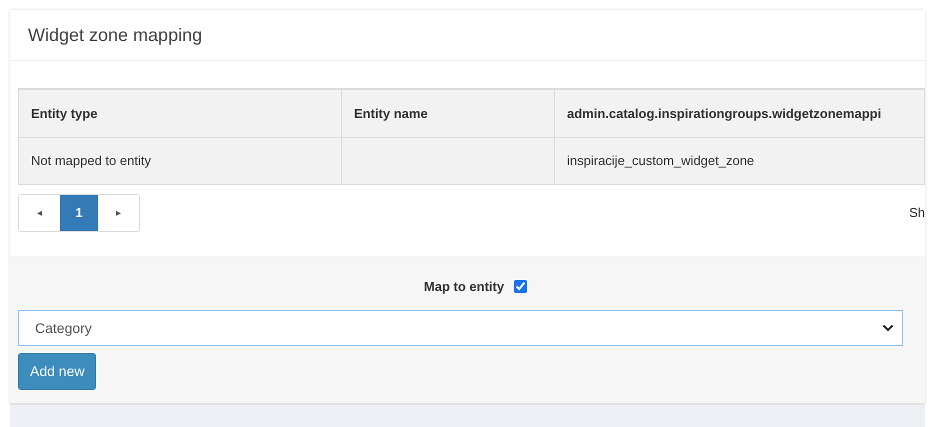 This screenshot has width=933, height=427. What do you see at coordinates (739, 113) in the screenshot?
I see `column-header: admin.catalog.inspirationgroups.widgetzonemappi` at bounding box center [739, 113].